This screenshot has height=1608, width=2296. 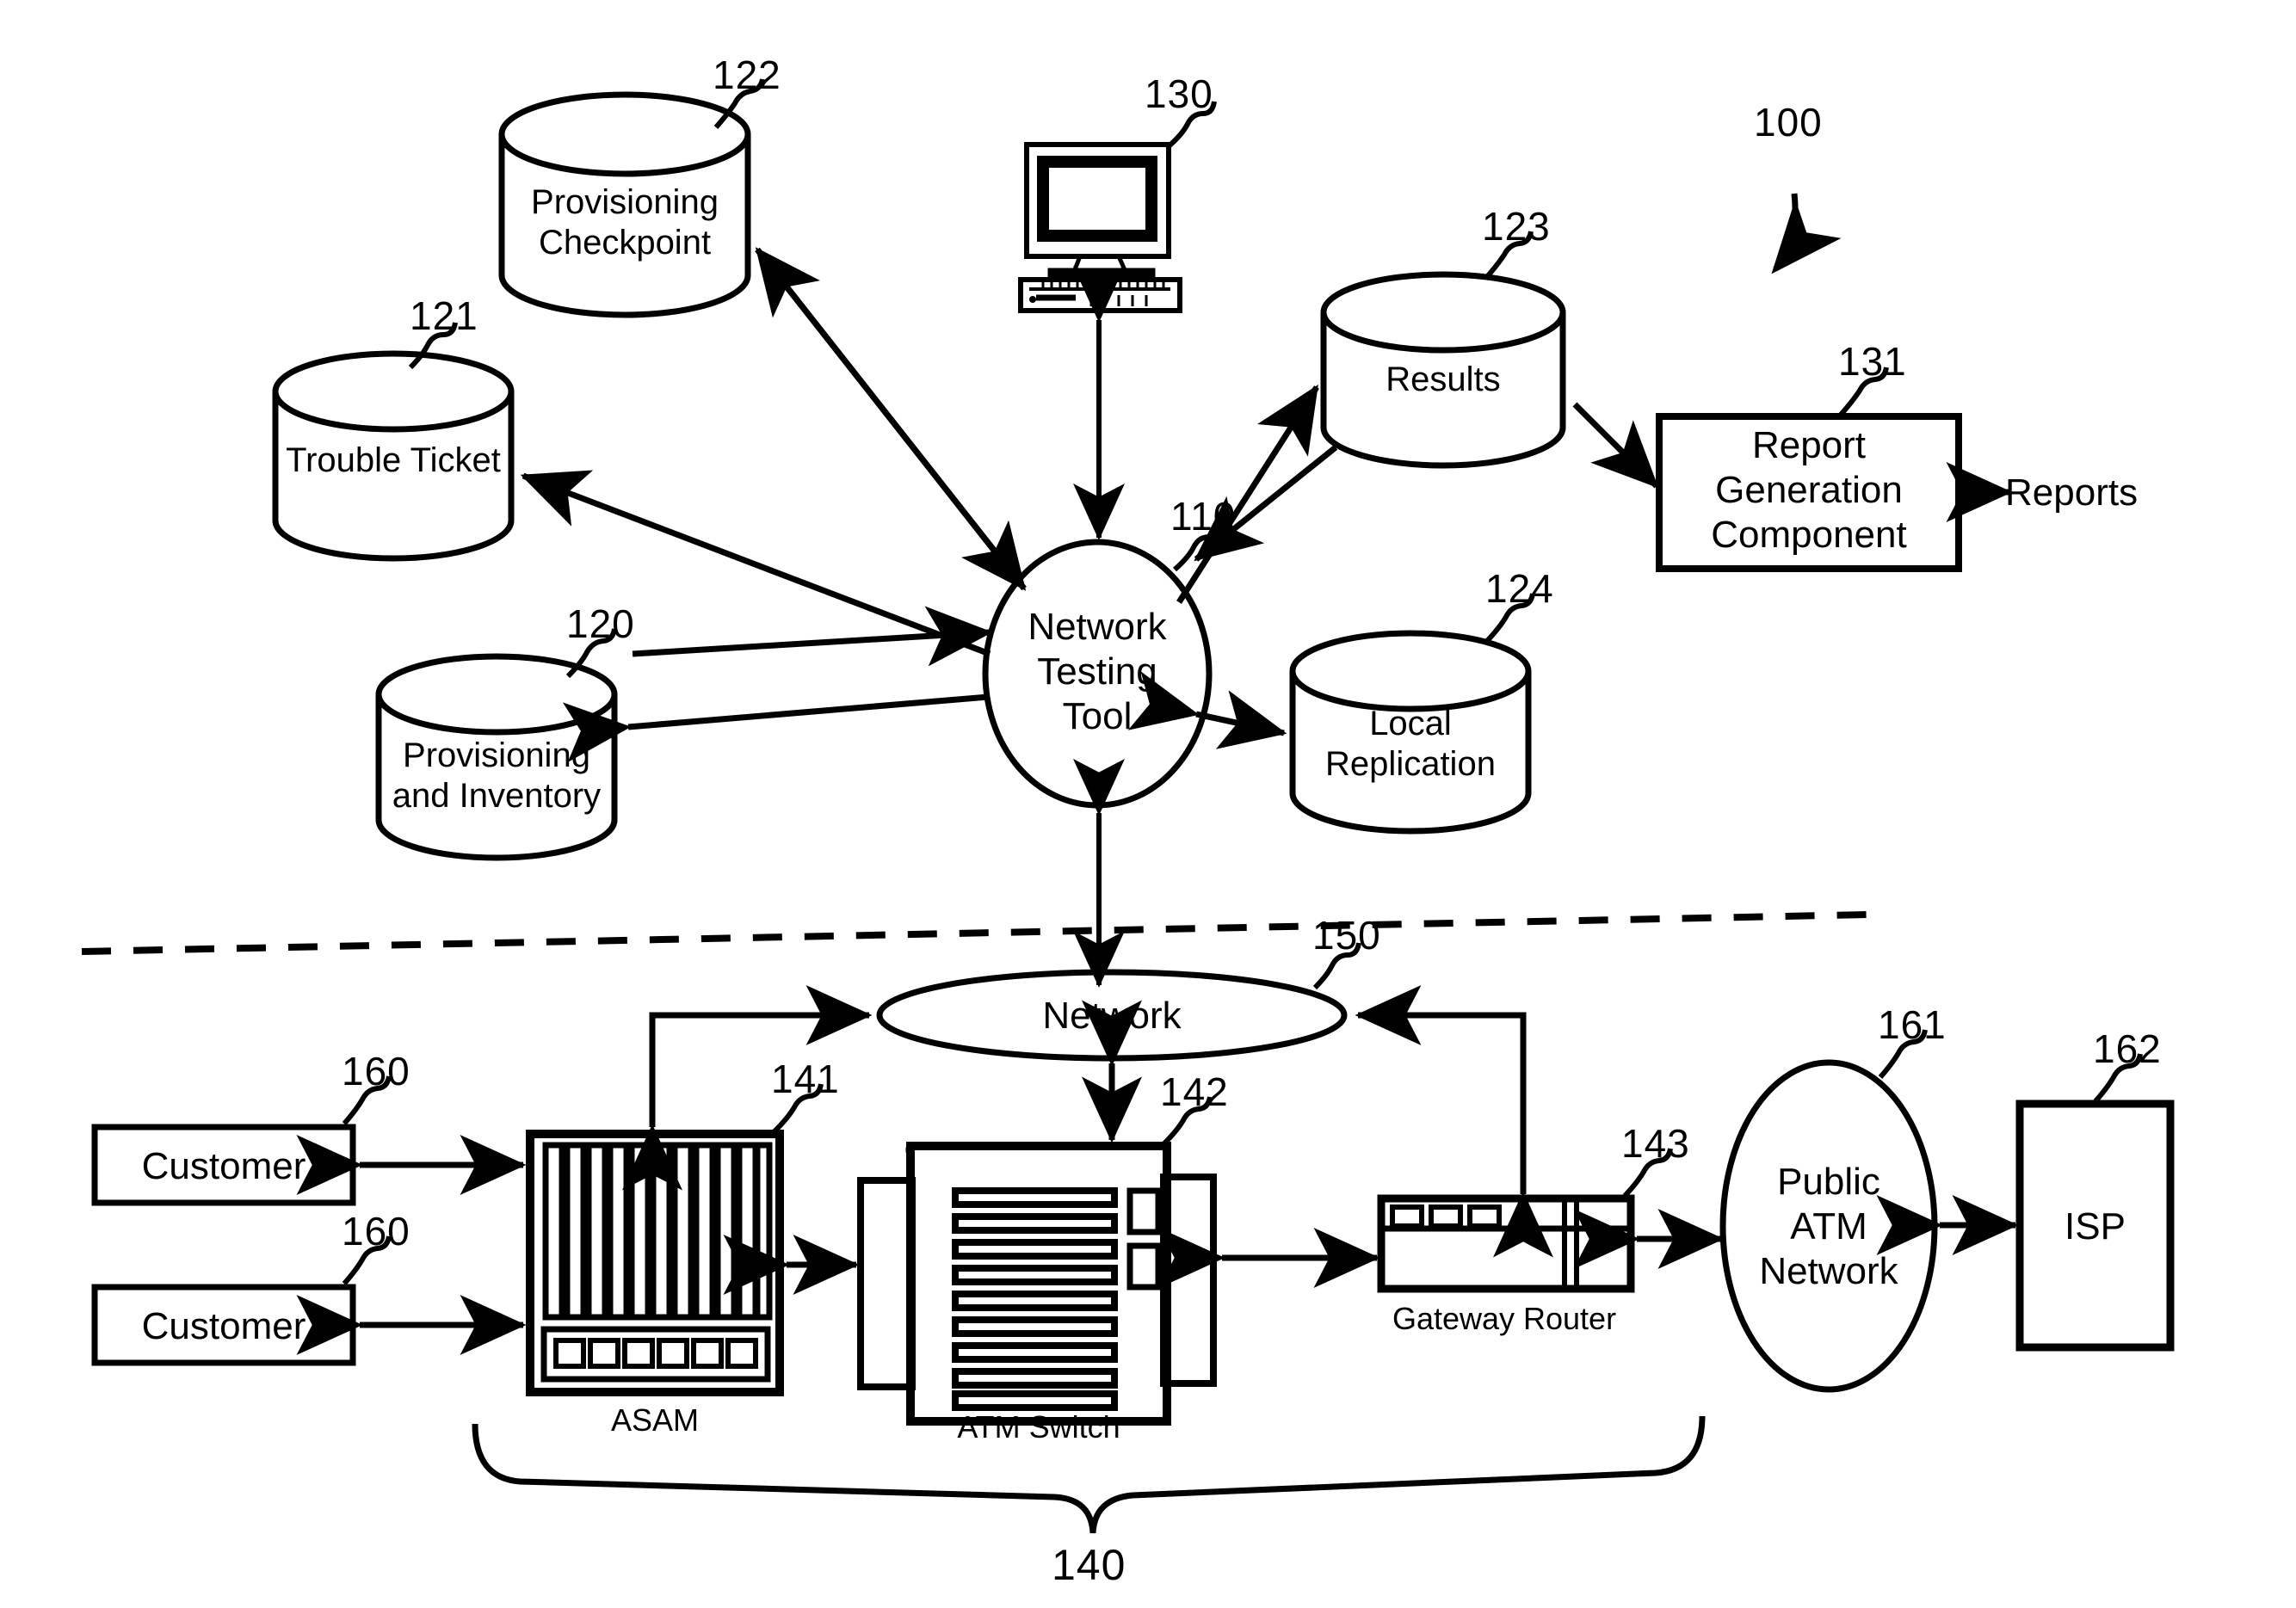 What do you see at coordinates (2072, 492) in the screenshot?
I see `label-reports: Reports` at bounding box center [2072, 492].